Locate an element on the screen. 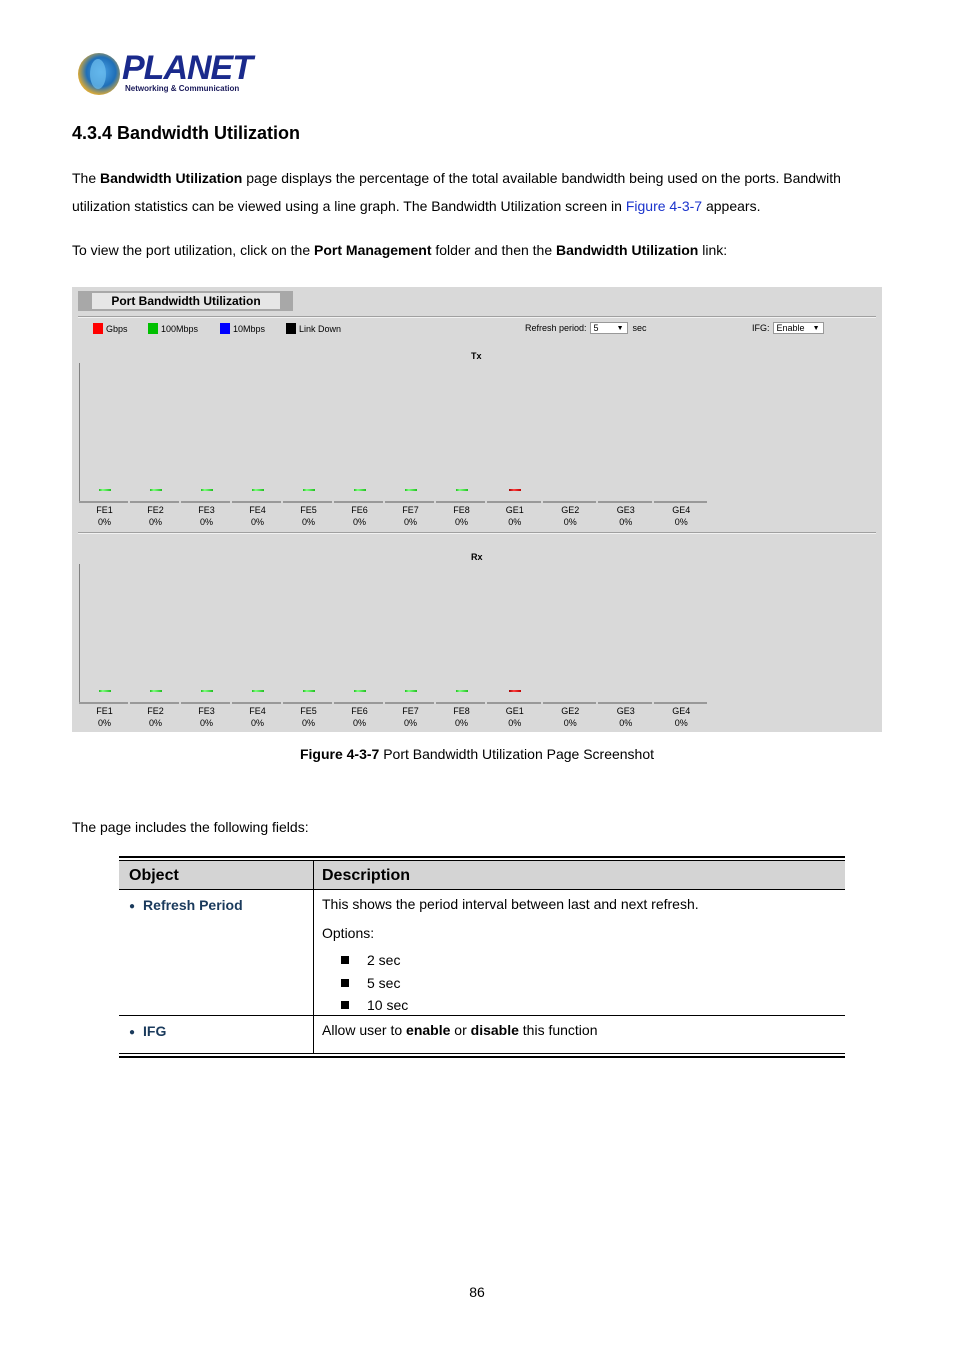 Image resolution: width=954 pixels, height=1350 pixels. ifg-control: IFG: Enable ▼ is located at coordinates (790, 328).